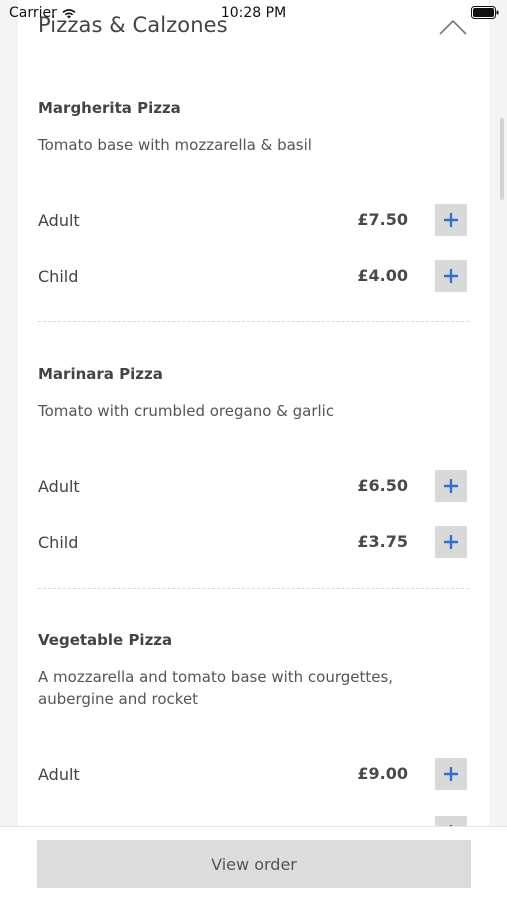 This screenshot has height=901, width=507. I want to click on option-price: £4.00, so click(382, 275).